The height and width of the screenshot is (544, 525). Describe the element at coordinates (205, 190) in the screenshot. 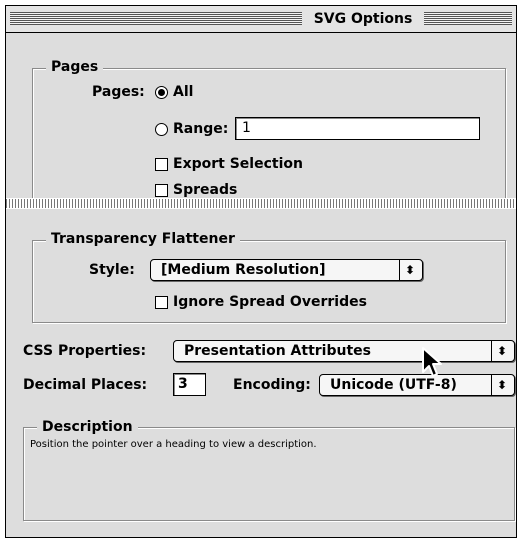

I see `spreads-label: Spreads` at that location.